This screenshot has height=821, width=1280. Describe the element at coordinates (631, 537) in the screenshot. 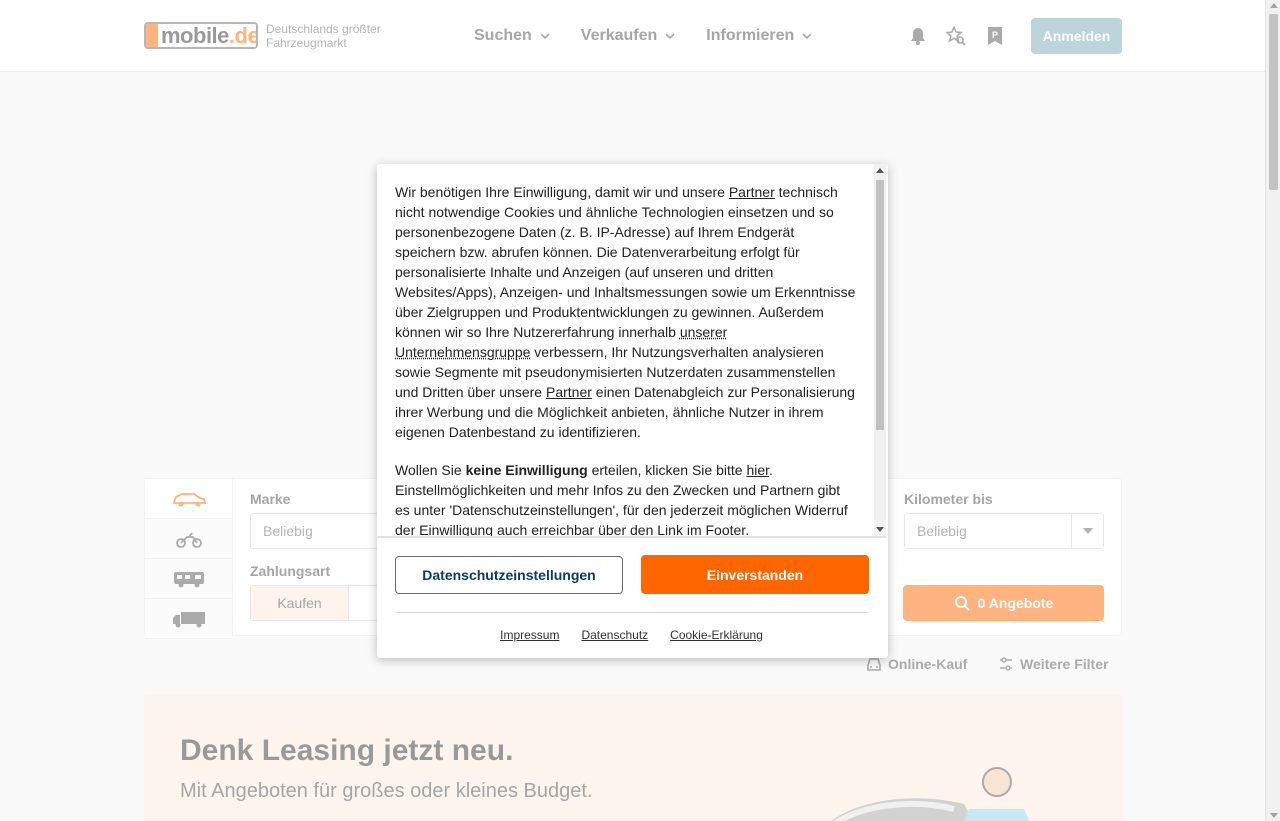

I see `consent-divider` at that location.